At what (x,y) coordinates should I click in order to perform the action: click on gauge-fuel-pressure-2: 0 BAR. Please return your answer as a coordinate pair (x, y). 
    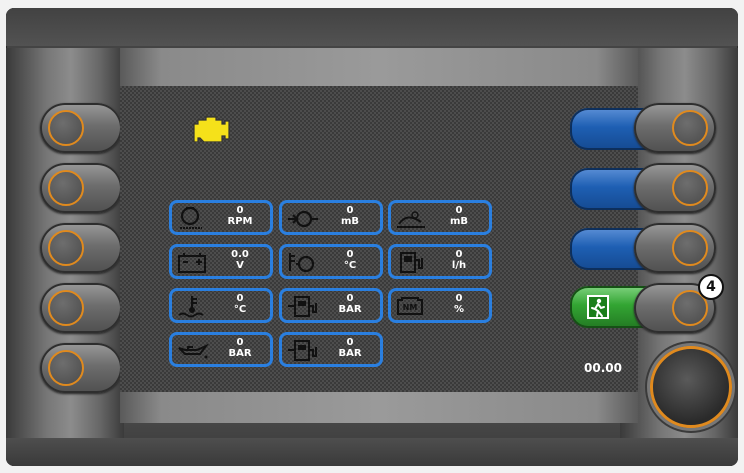
    Looking at the image, I should click on (331, 349).